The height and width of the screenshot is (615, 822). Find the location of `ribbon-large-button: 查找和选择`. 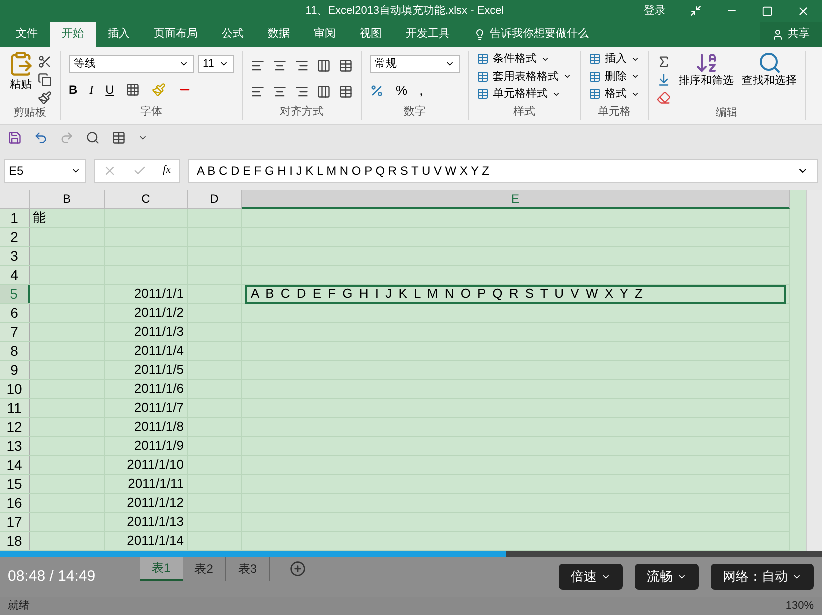

ribbon-large-button: 查找和选择 is located at coordinates (769, 70).